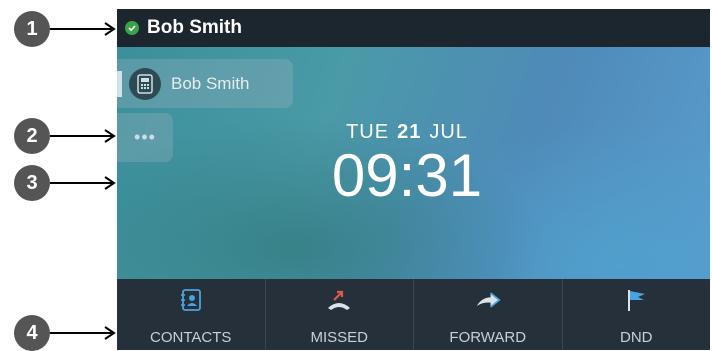  What do you see at coordinates (191, 314) in the screenshot?
I see `softkey-contacts: CONTACTS` at bounding box center [191, 314].